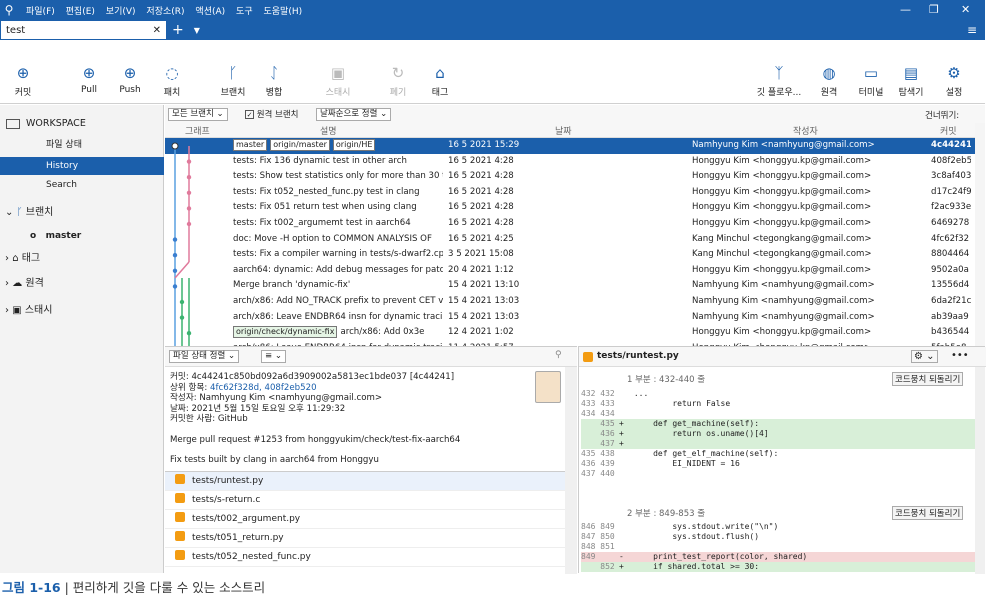 Image resolution: width=997 pixels, height=607 pixels. Describe the element at coordinates (980, 234) in the screenshot. I see `history-scrollbar` at that location.